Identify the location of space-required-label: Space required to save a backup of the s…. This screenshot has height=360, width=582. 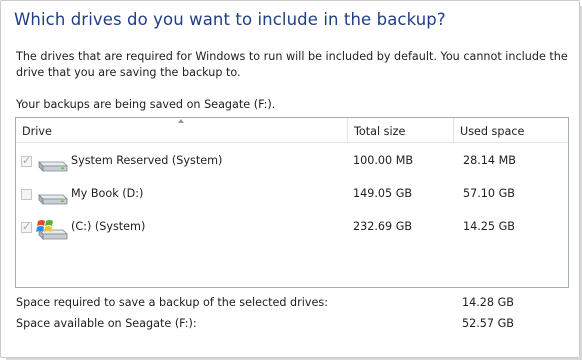
(172, 302).